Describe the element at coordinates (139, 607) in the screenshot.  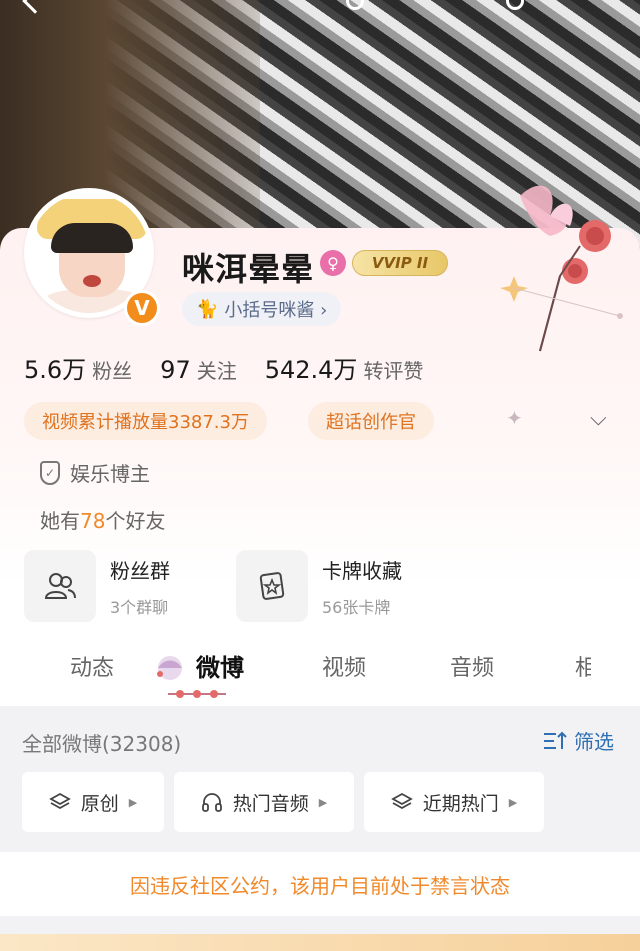
I see `fan-group-sub: 3个群聊` at that location.